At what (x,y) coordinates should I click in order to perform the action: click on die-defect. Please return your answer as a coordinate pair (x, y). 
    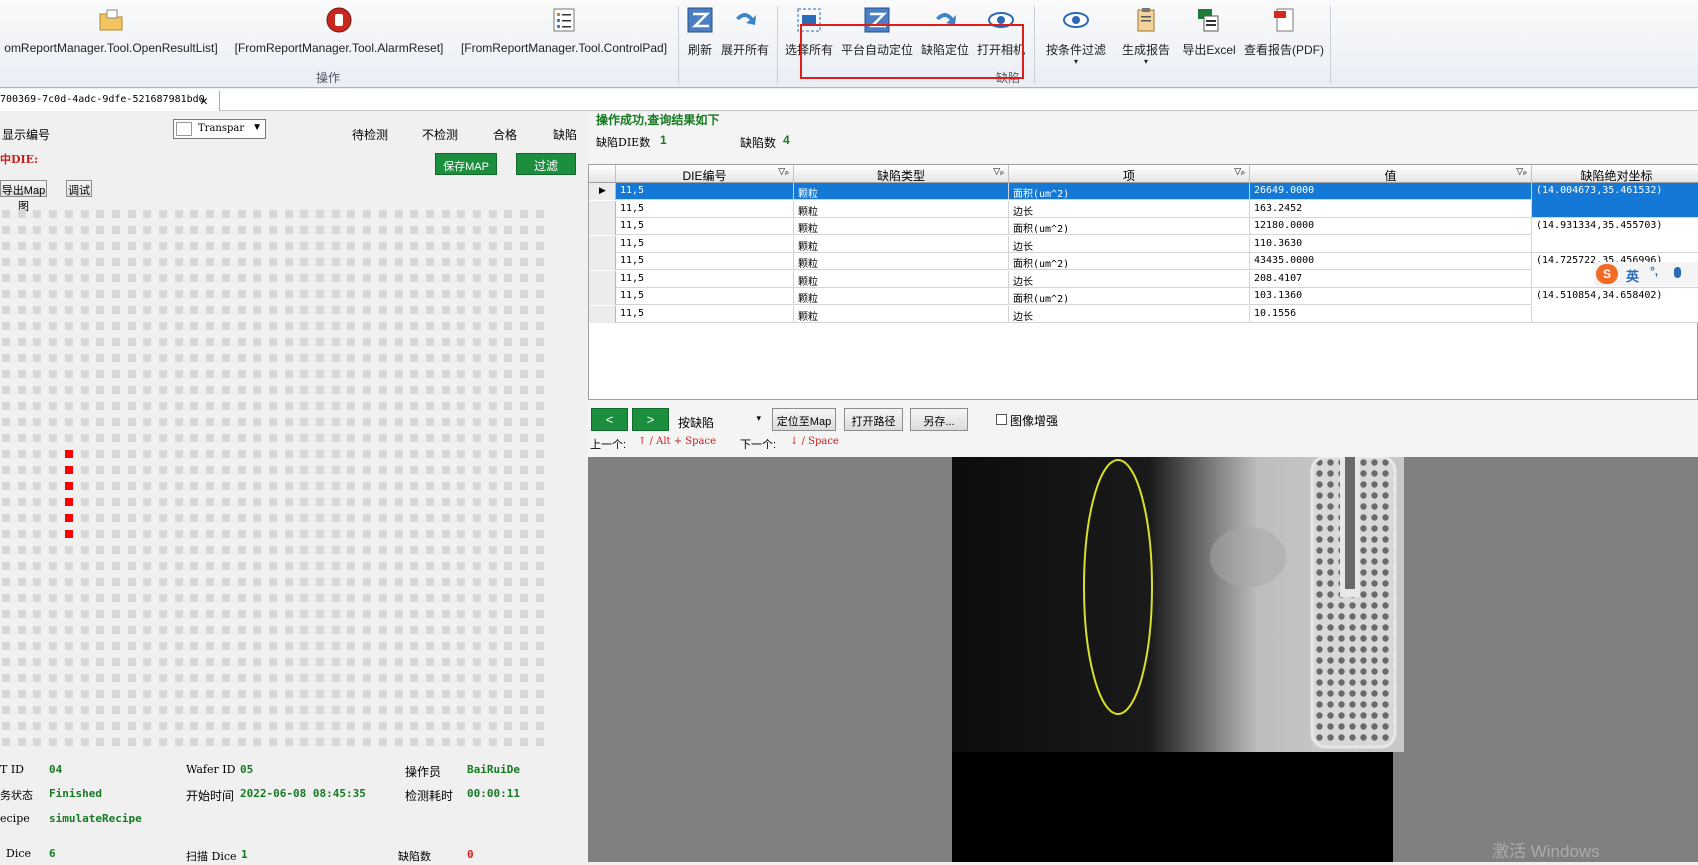
    Looking at the image, I should click on (68, 534).